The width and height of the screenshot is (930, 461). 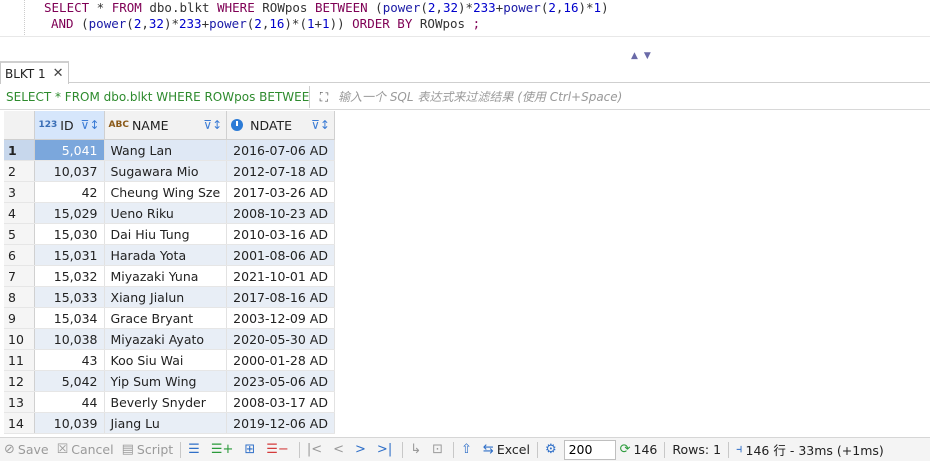 I want to click on table-row: 5 15,030 Dai Hiu Tung 2010-03-16 AD, so click(x=169, y=234).